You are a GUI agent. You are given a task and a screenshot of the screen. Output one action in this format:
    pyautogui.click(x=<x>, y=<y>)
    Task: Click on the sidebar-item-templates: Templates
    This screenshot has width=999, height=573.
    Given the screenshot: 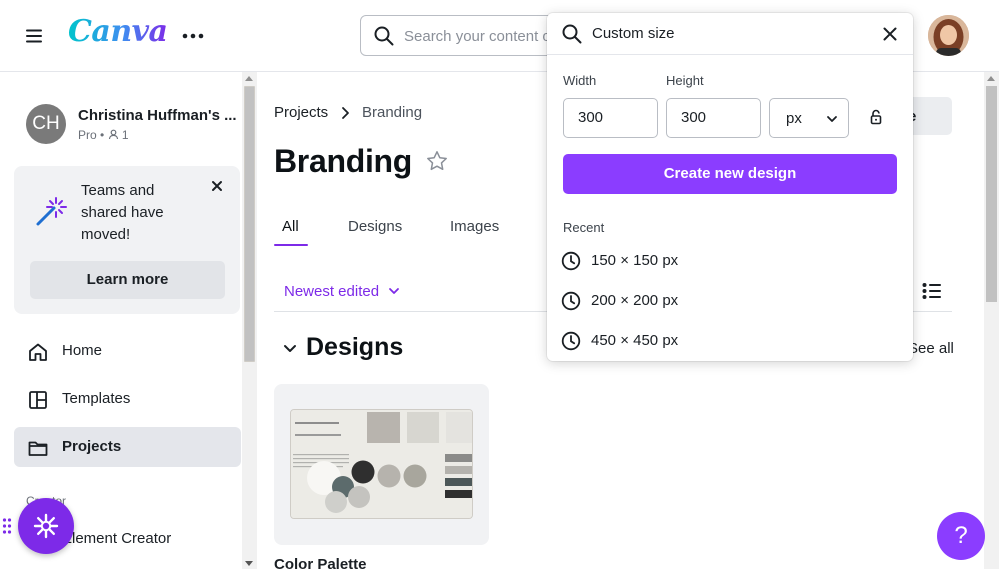 What is the action you would take?
    pyautogui.click(x=127, y=399)
    